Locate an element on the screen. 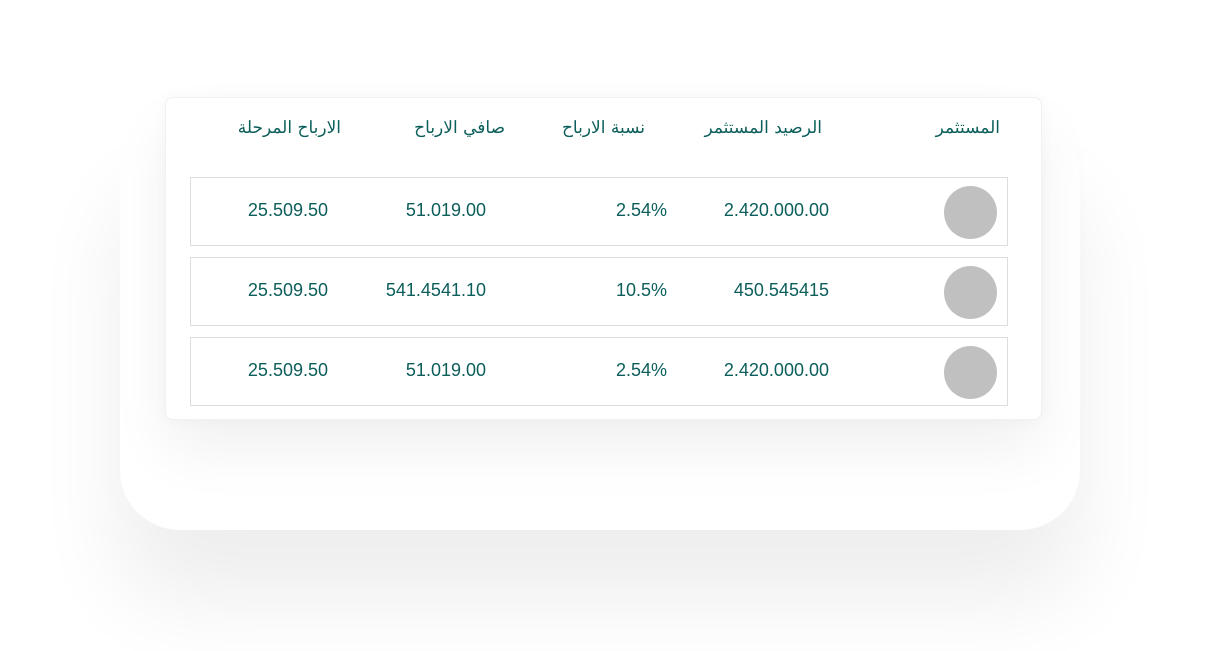 The width and height of the screenshot is (1206, 651). header-invested-balance: الرصيد المستثمر is located at coordinates (763, 128).